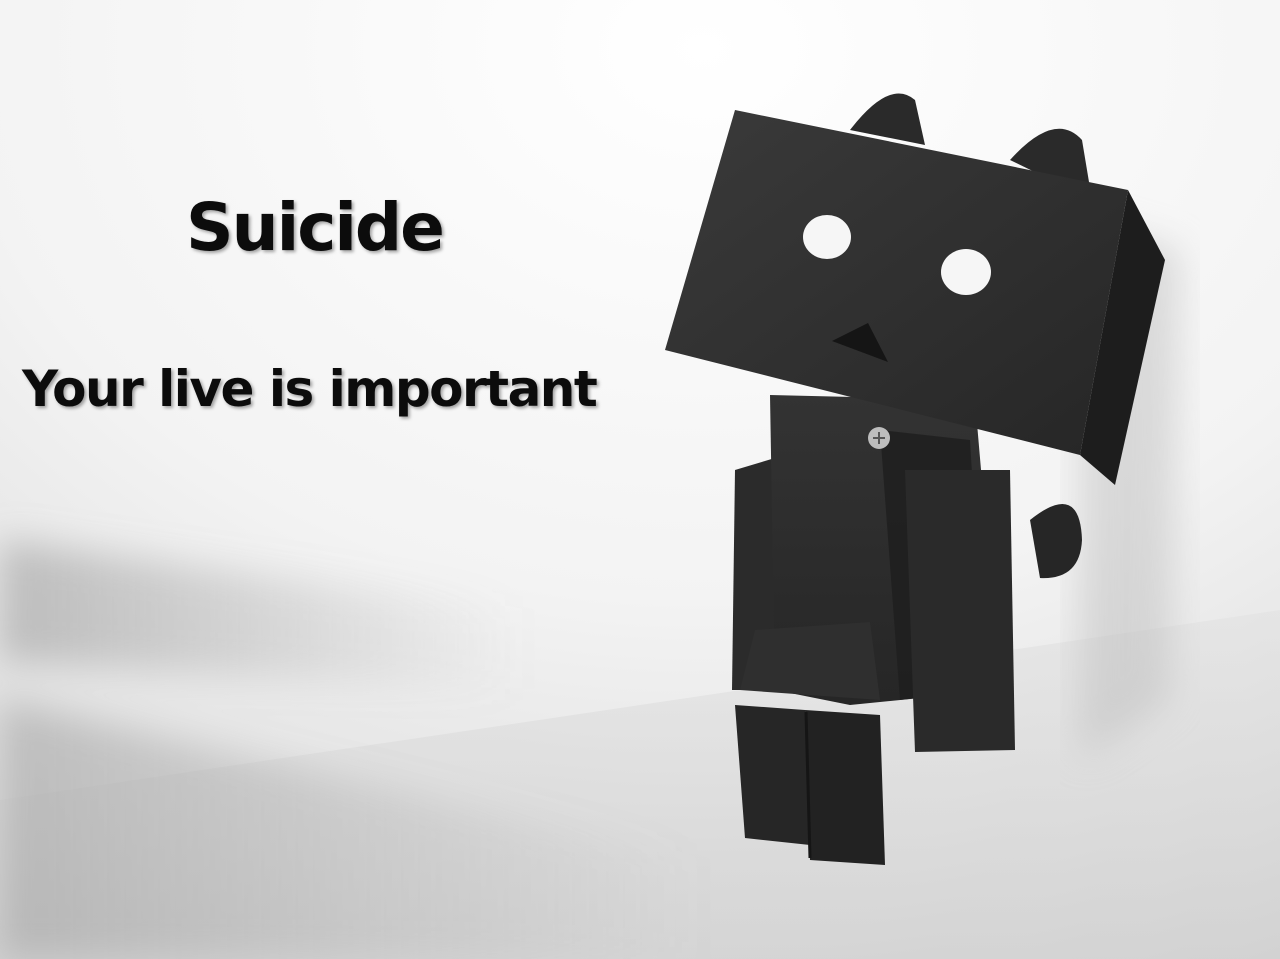 The image size is (1280, 959). I want to click on figure-left-eye, so click(827, 237).